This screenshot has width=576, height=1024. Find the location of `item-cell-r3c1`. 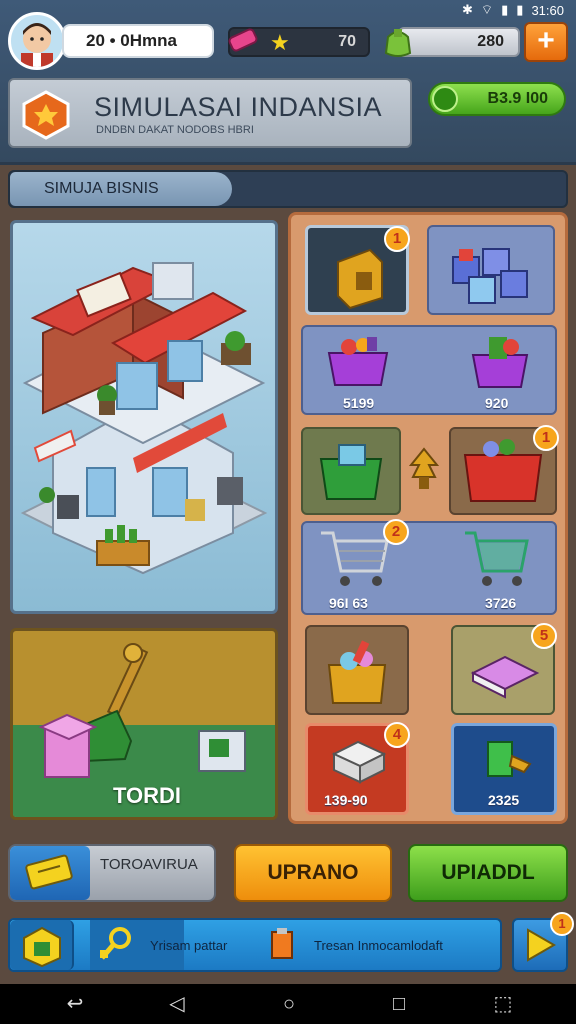

item-cell-r3c1 is located at coordinates (351, 471).